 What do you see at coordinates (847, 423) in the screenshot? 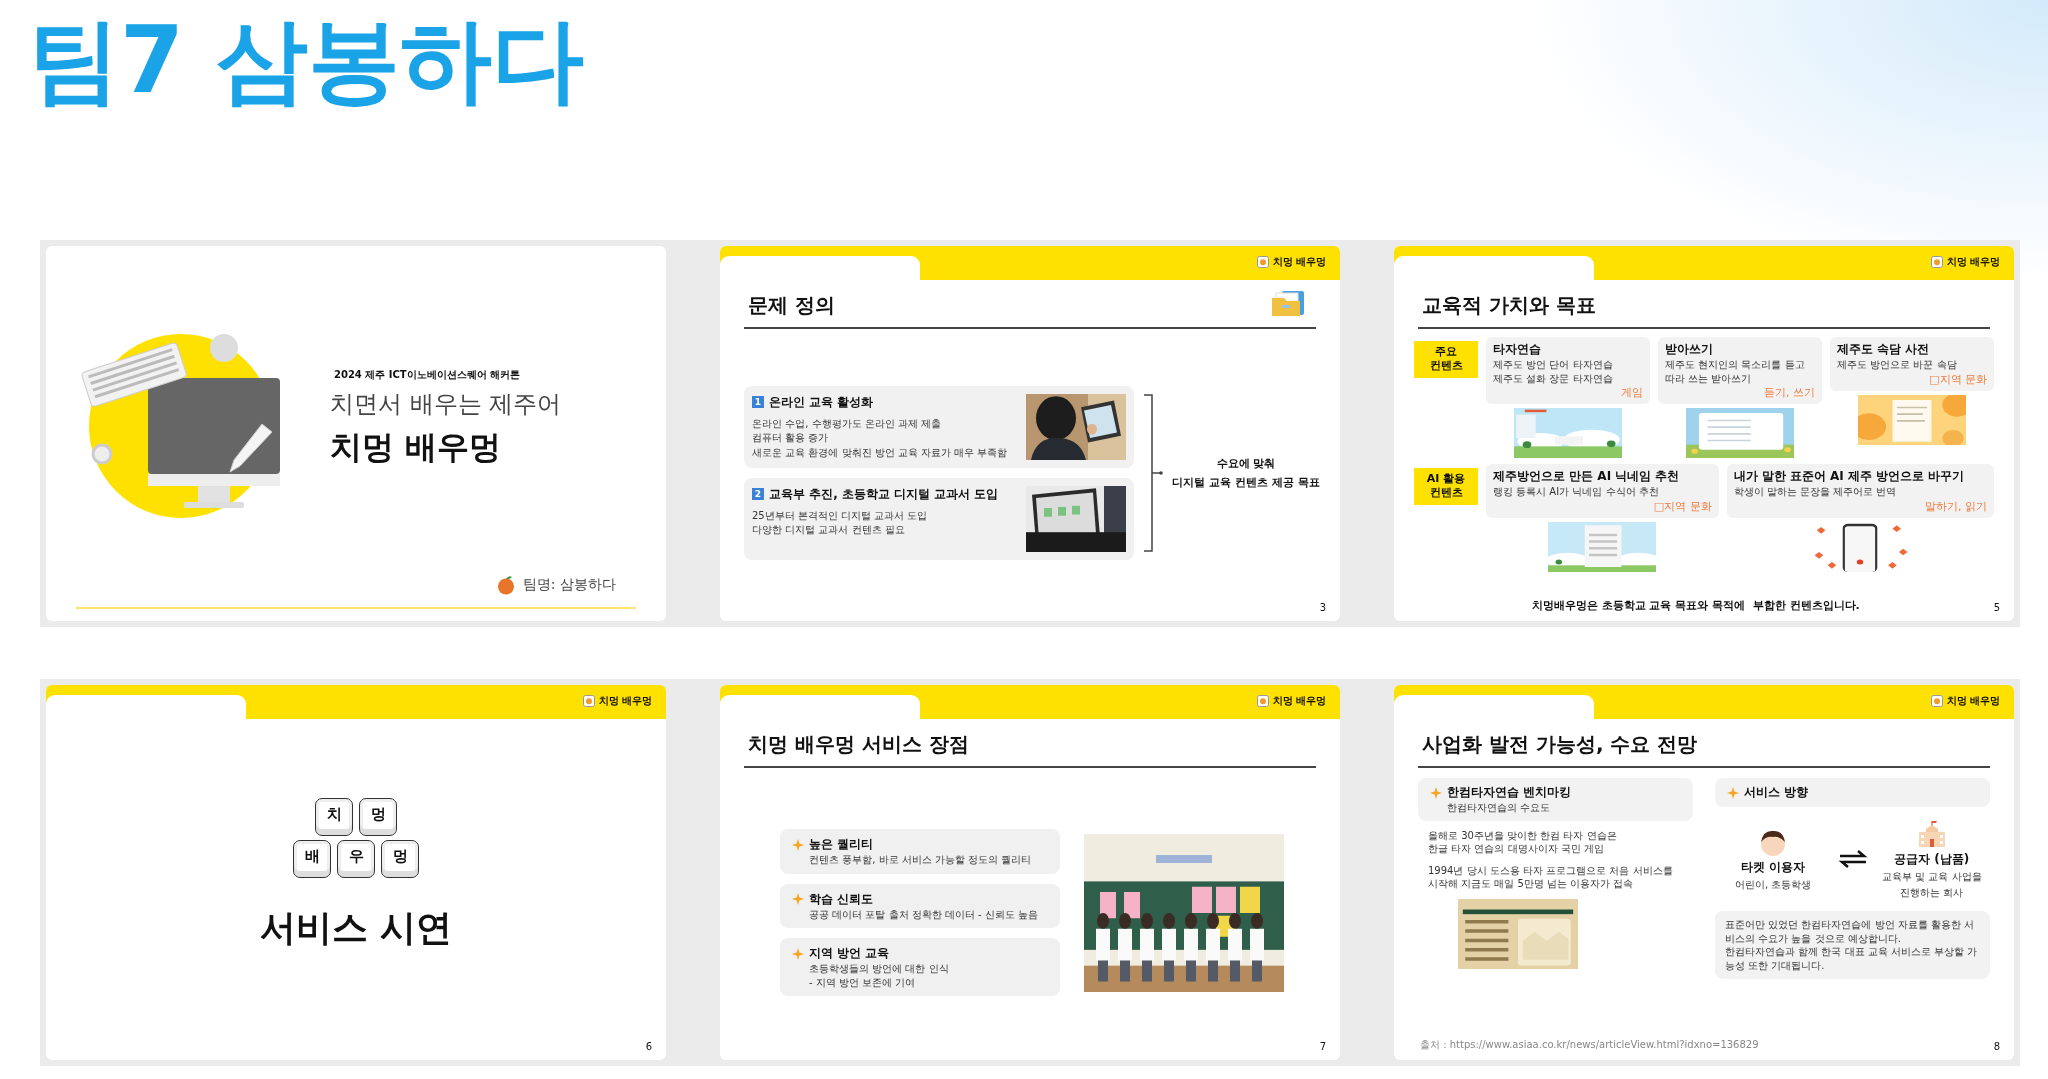
I see `card-text: 온라인 수업, 수행평가도 온라인 과제 제출` at bounding box center [847, 423].